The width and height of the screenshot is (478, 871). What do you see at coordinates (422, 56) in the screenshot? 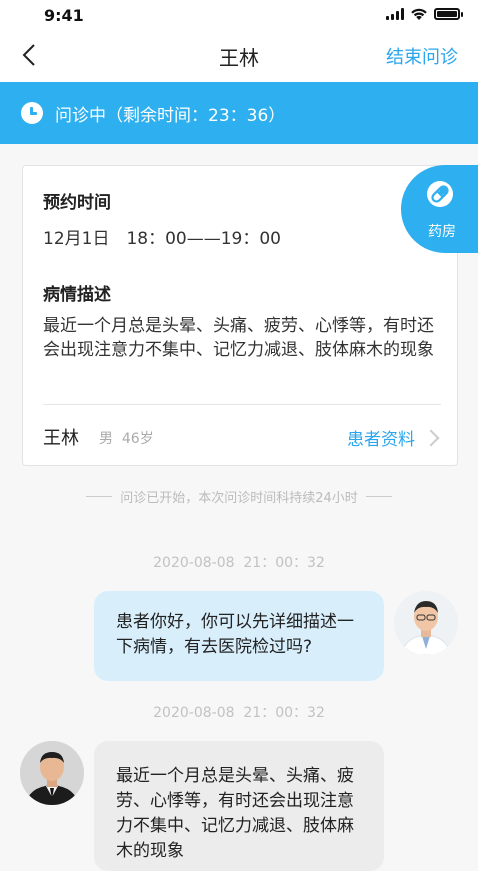
I see `end-consultation-button: 结束问诊` at bounding box center [422, 56].